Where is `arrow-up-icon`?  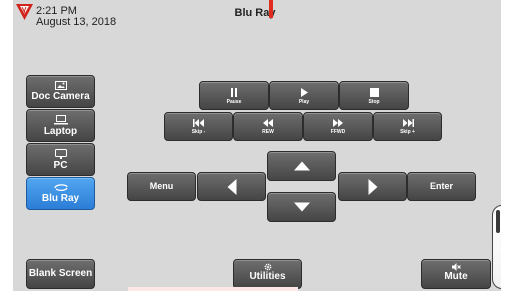 arrow-up-icon is located at coordinates (301, 166).